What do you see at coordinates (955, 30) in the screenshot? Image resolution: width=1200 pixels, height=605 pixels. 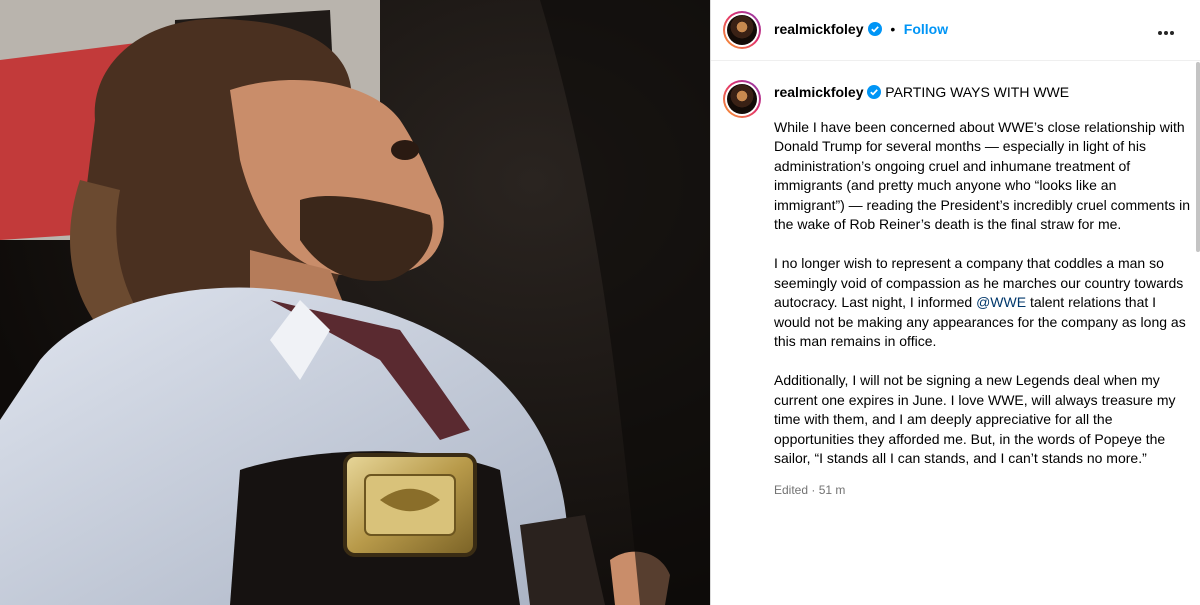 I see `post-header: realmickfoley • Follow` at bounding box center [955, 30].